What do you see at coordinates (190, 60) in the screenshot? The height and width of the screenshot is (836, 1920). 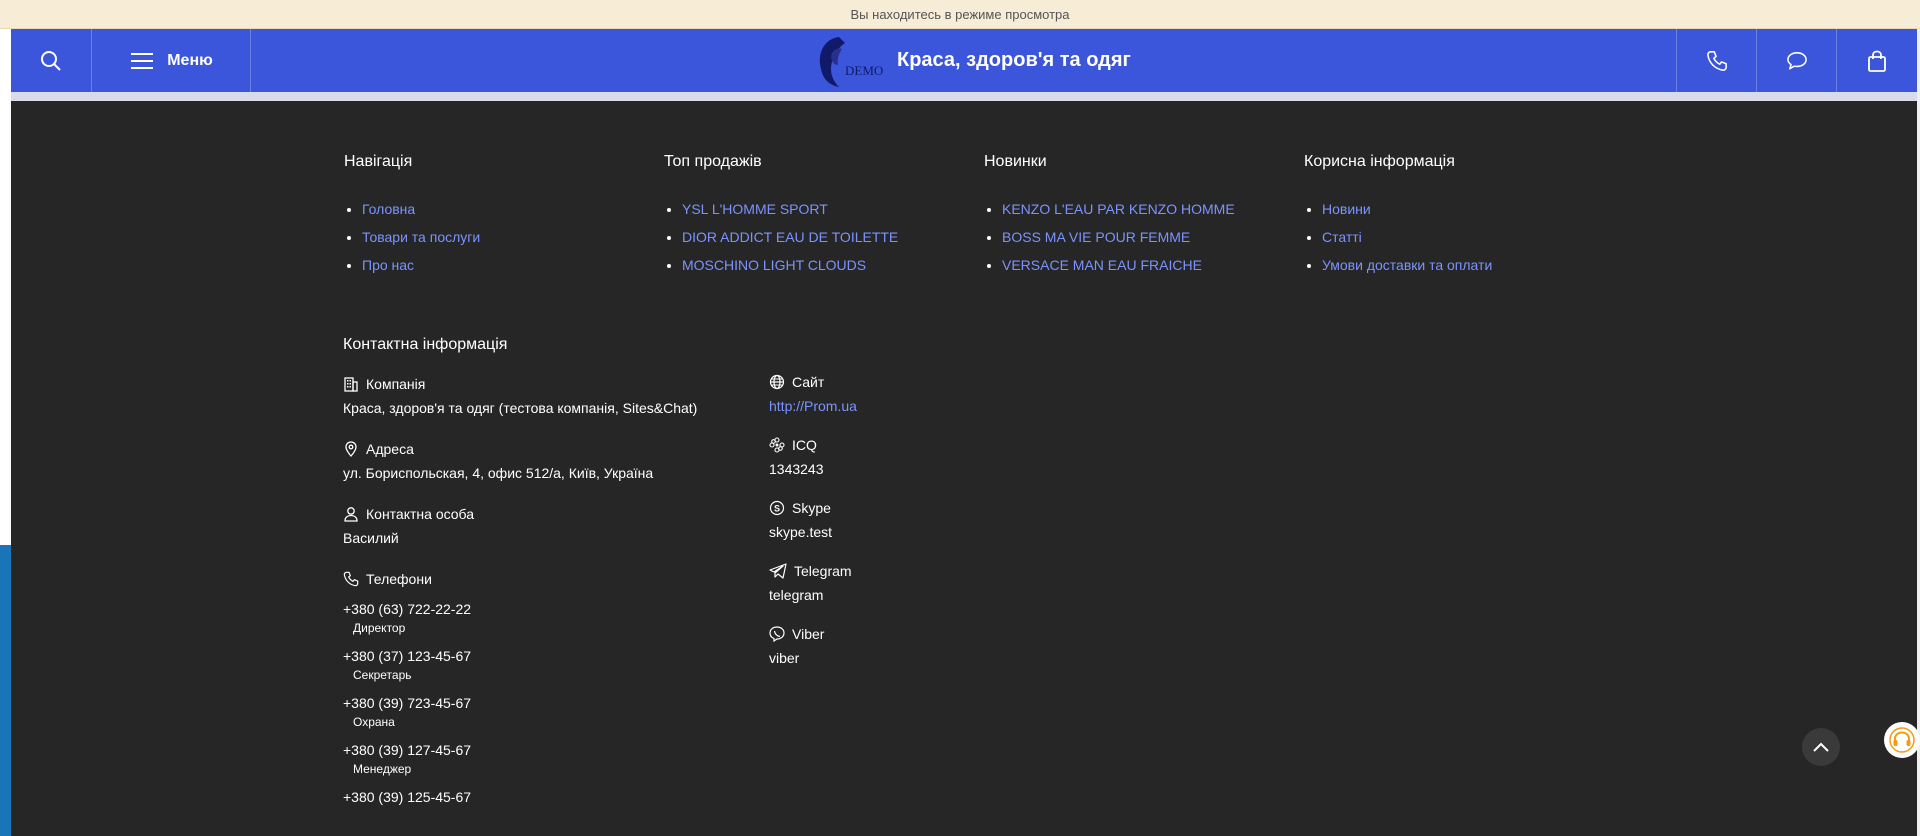 I see `menu-label: Меню` at bounding box center [190, 60].